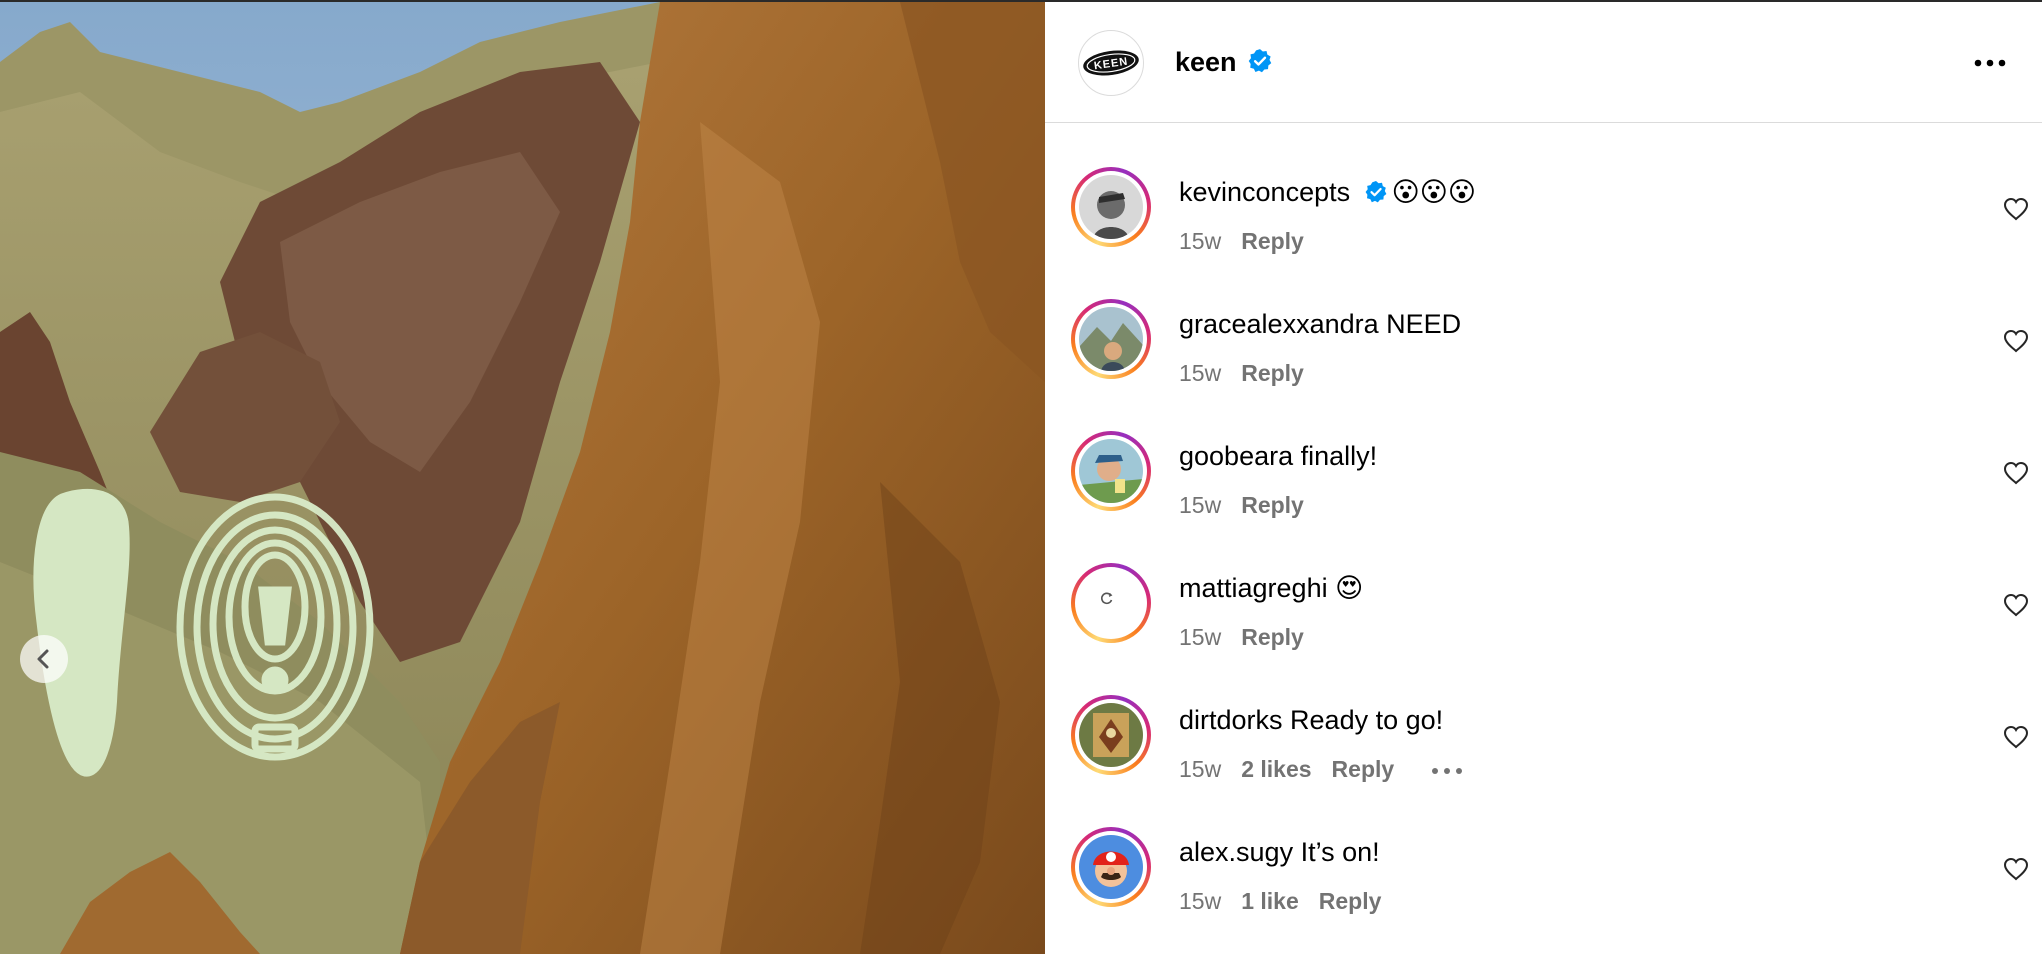  I want to click on comment-text: alex.sugy It’s on!, so click(1279, 852).